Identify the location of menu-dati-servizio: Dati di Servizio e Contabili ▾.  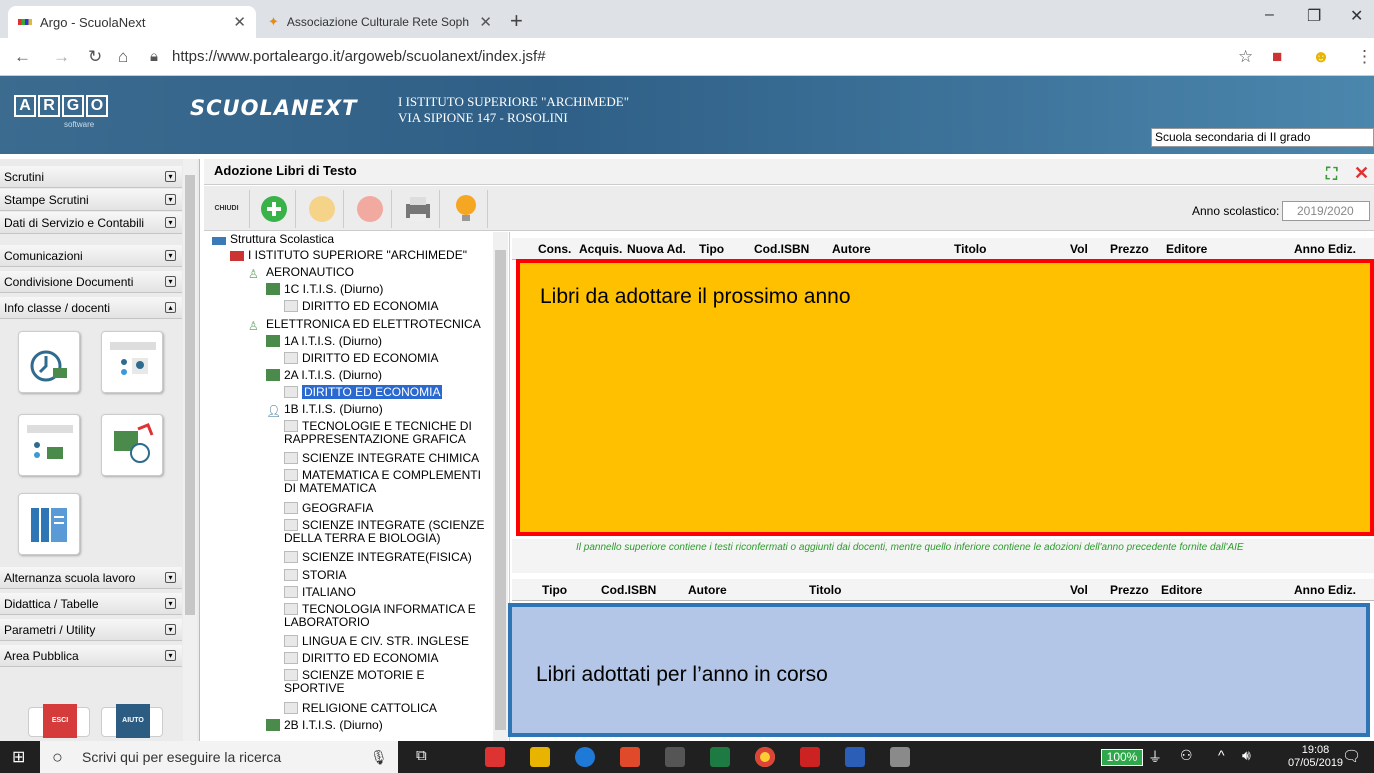
(91, 223).